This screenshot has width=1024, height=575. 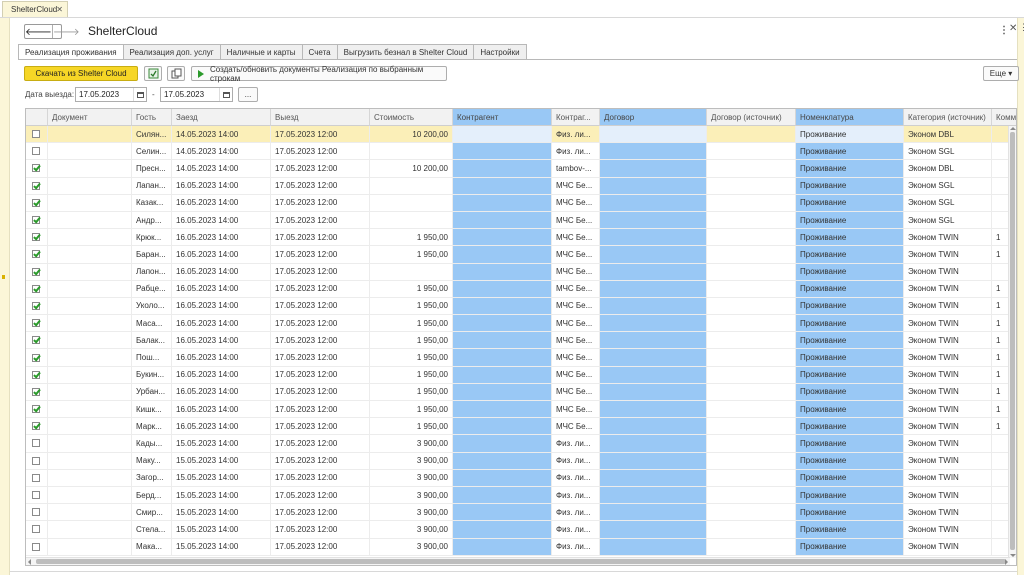 I want to click on header-checkin: Заезд, so click(x=221, y=117).